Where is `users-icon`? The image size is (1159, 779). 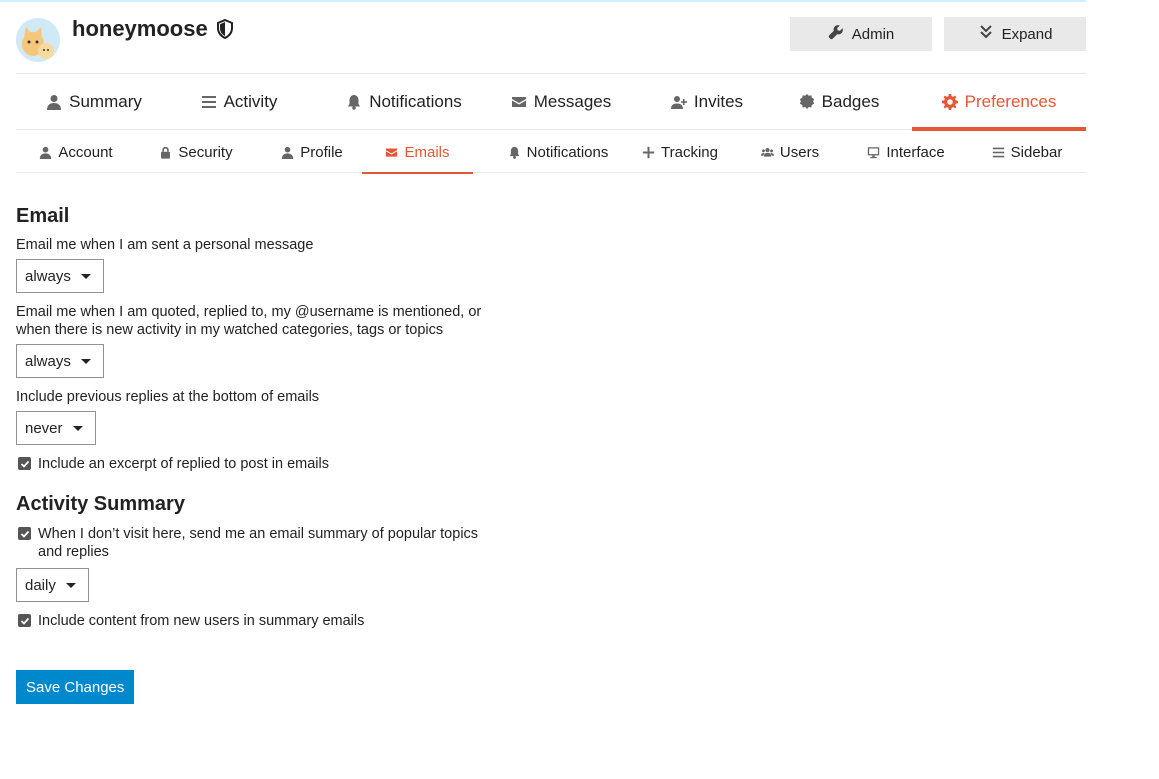
users-icon is located at coordinates (767, 152).